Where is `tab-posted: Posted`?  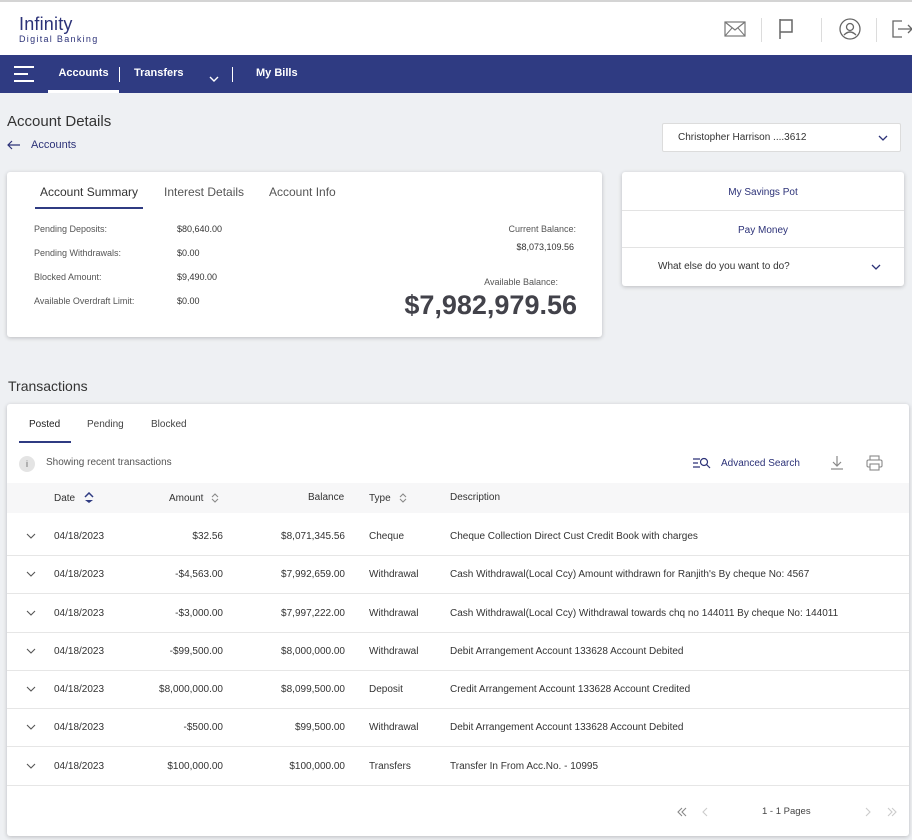 tab-posted: Posted is located at coordinates (44, 424).